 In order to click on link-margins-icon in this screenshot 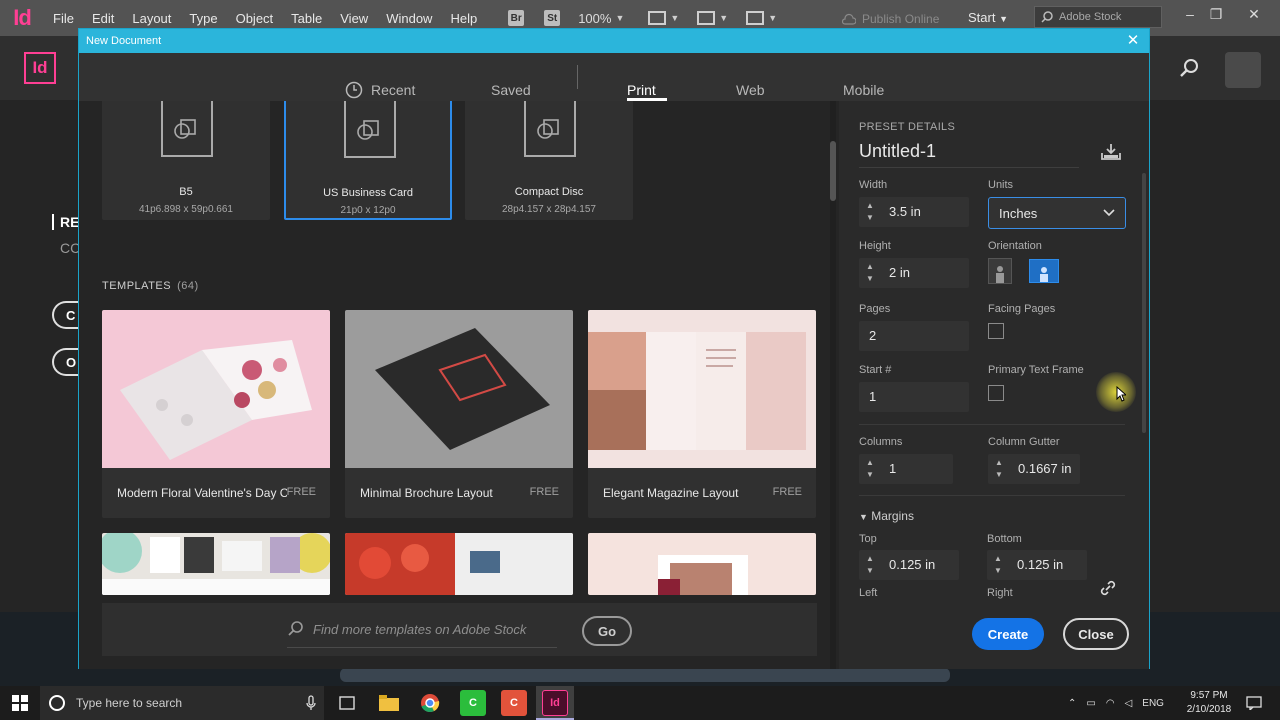, I will do `click(1108, 588)`.